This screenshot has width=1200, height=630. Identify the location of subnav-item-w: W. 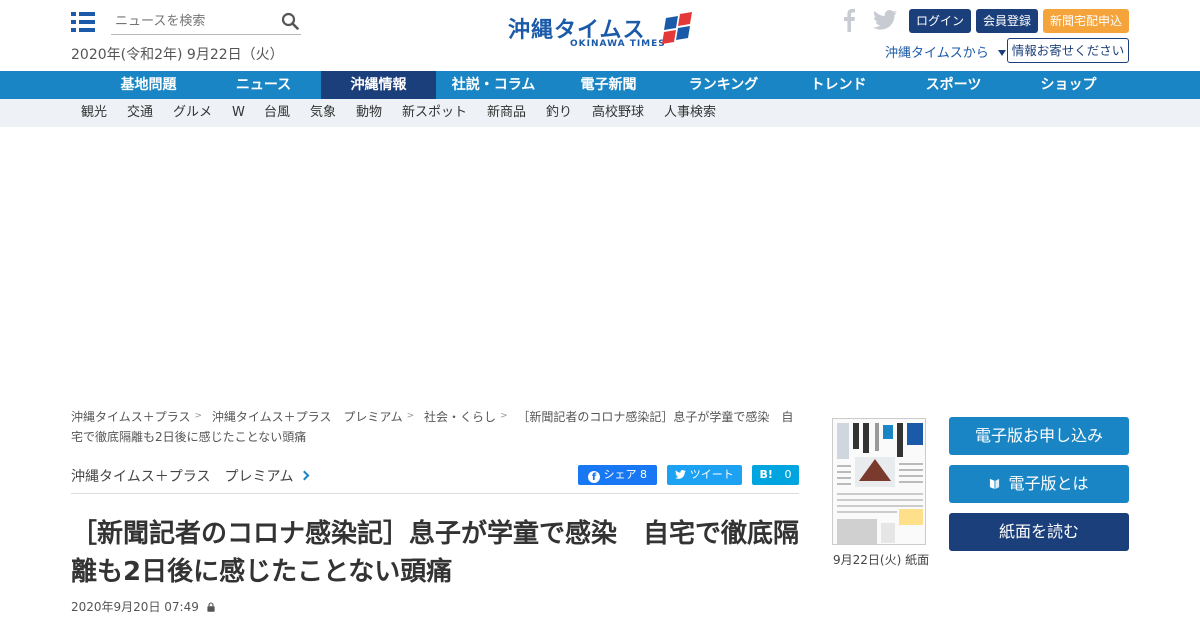
(238, 113).